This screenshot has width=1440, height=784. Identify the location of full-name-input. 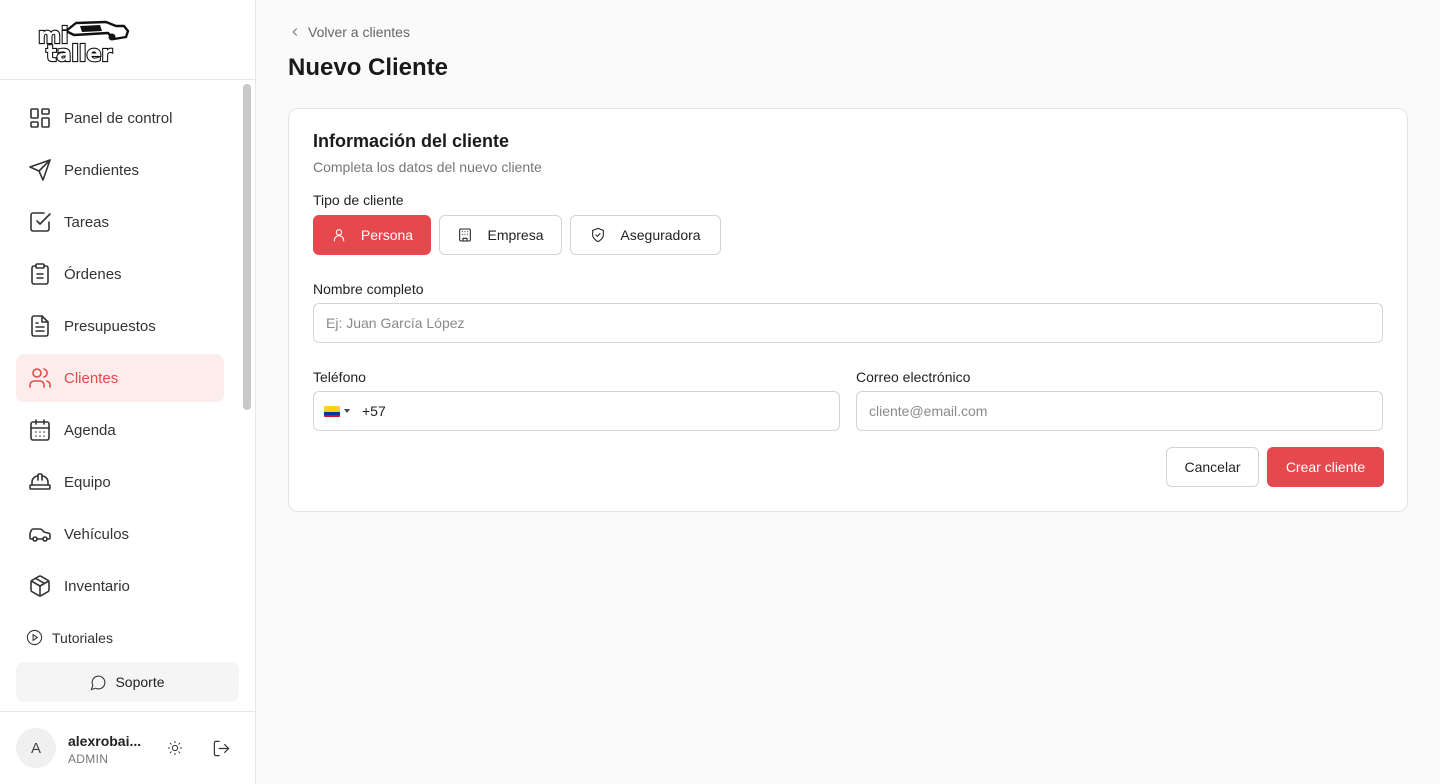
(848, 323).